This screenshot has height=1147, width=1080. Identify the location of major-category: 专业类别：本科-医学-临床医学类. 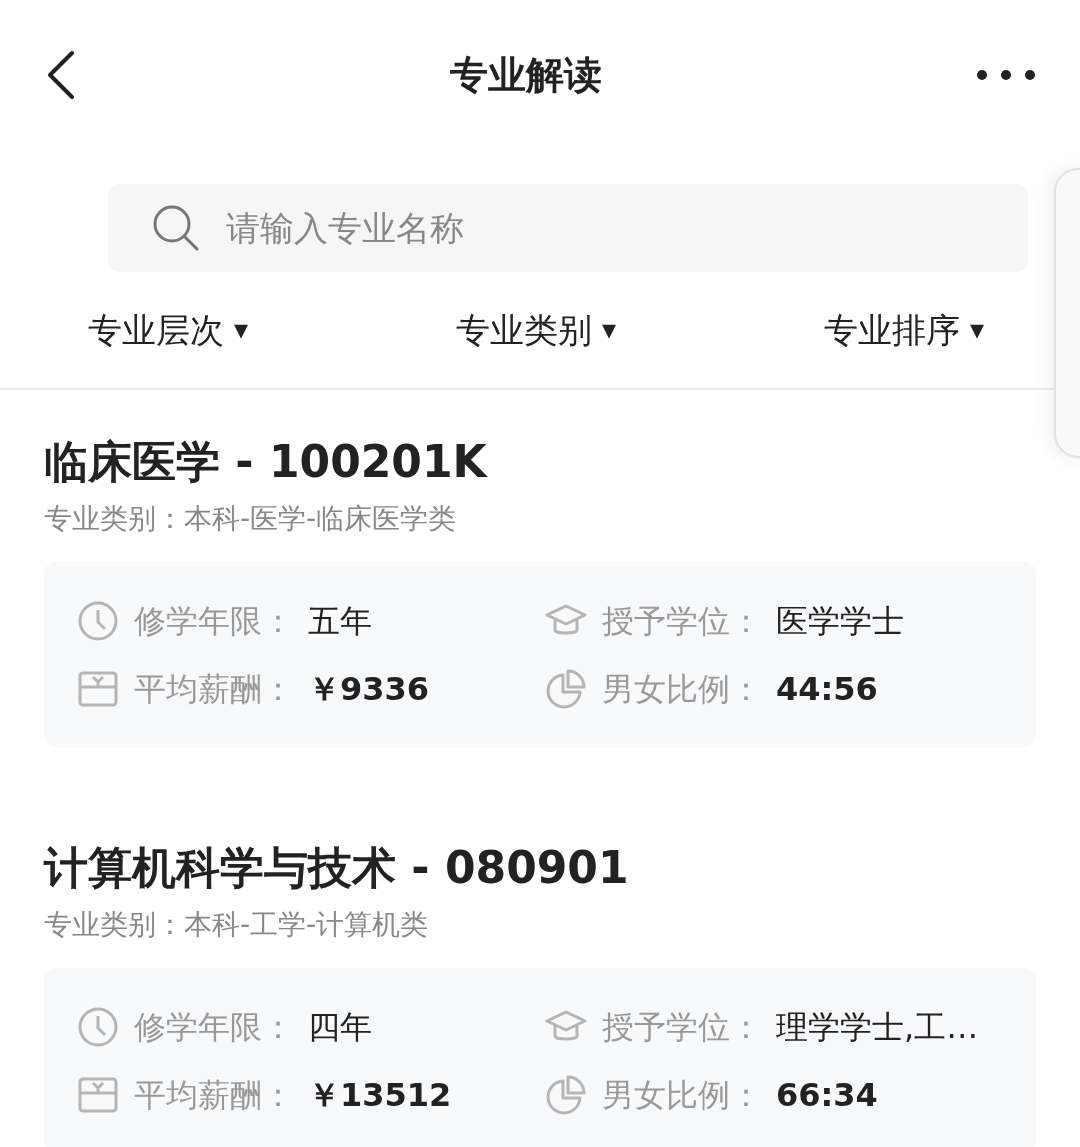
(251, 519).